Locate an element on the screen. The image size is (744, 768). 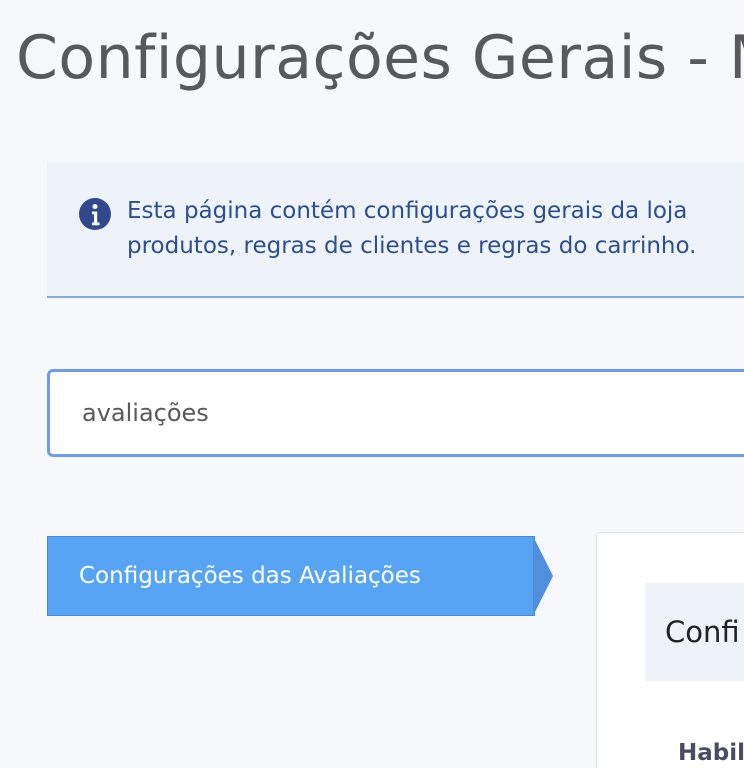
sidebar-item-review-settings: Configurações das Avaliações is located at coordinates (291, 576).